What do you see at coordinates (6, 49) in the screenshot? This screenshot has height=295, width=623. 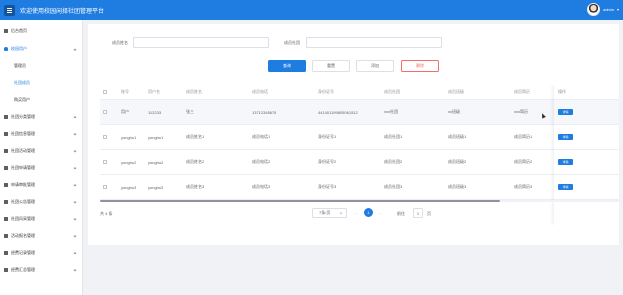 I see `user-icon` at bounding box center [6, 49].